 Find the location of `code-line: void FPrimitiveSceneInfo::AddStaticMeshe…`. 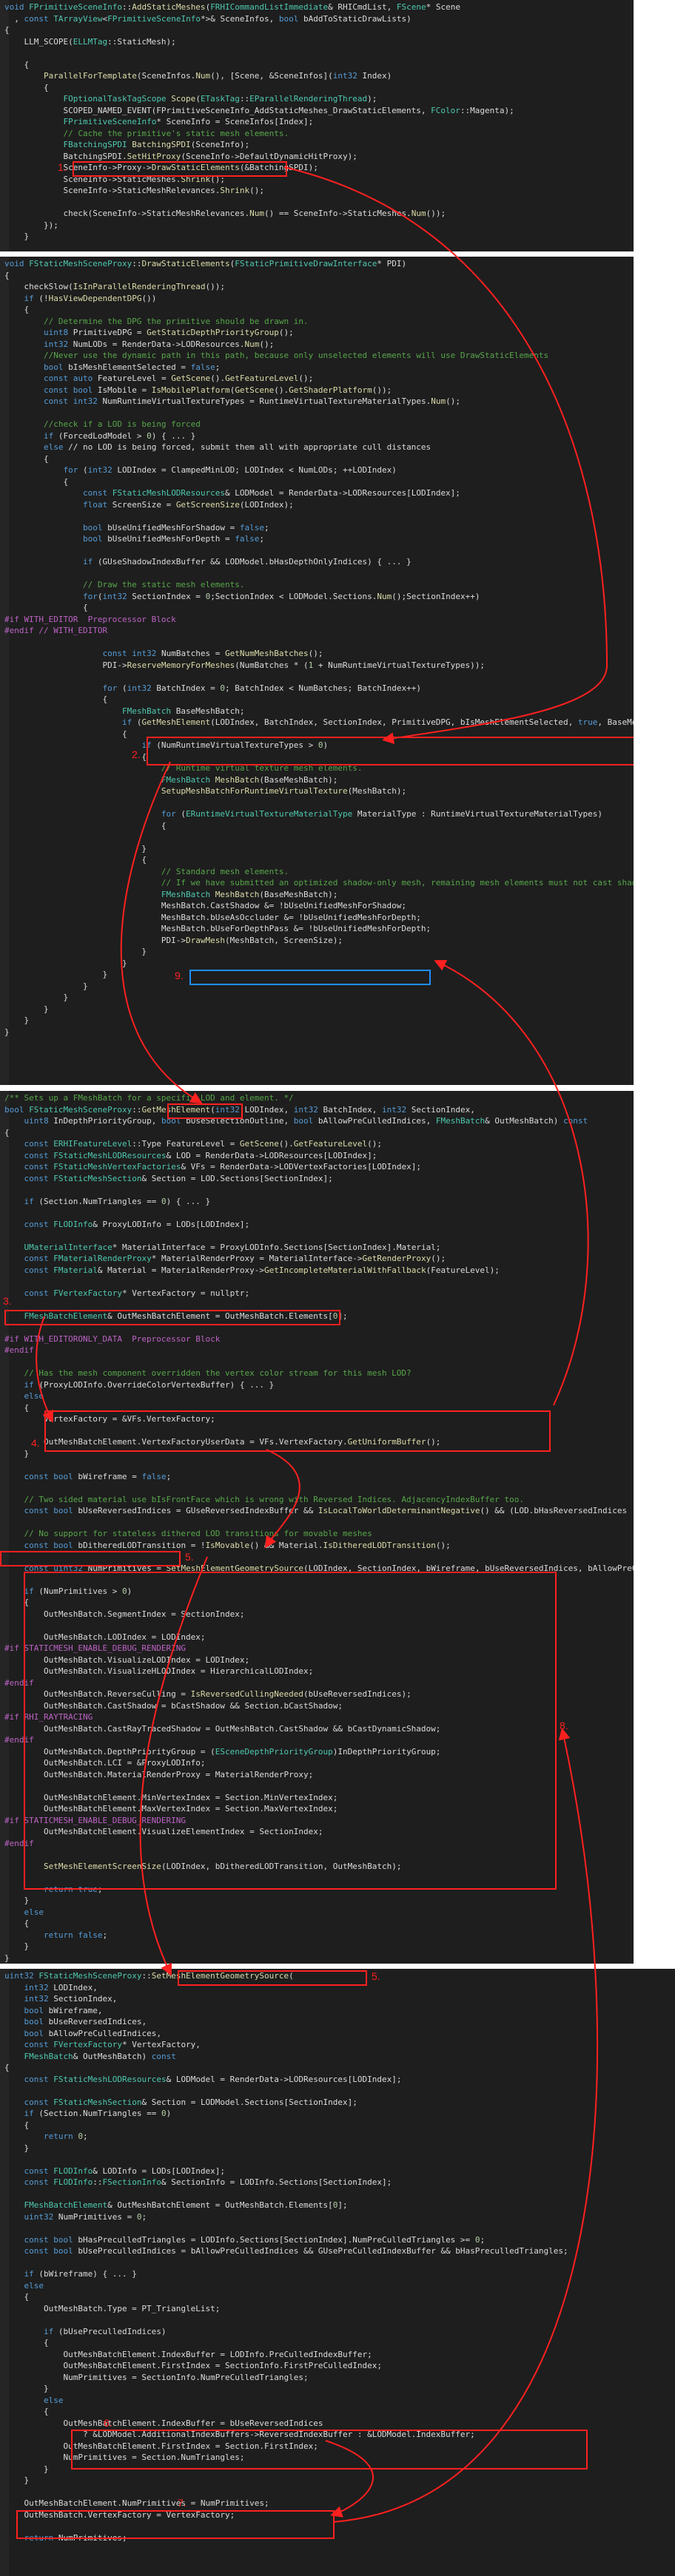

code-line: void FPrimitiveSceneInfo::AddStaticMeshe… is located at coordinates (232, 7).